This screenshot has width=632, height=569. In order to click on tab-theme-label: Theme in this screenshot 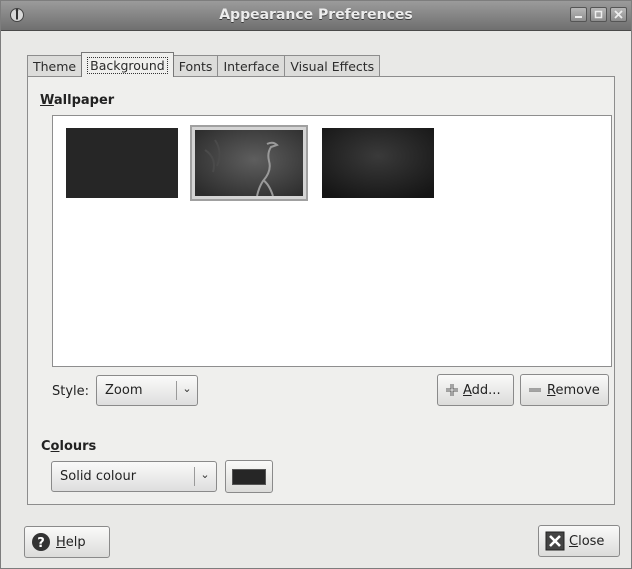, I will do `click(55, 66)`.